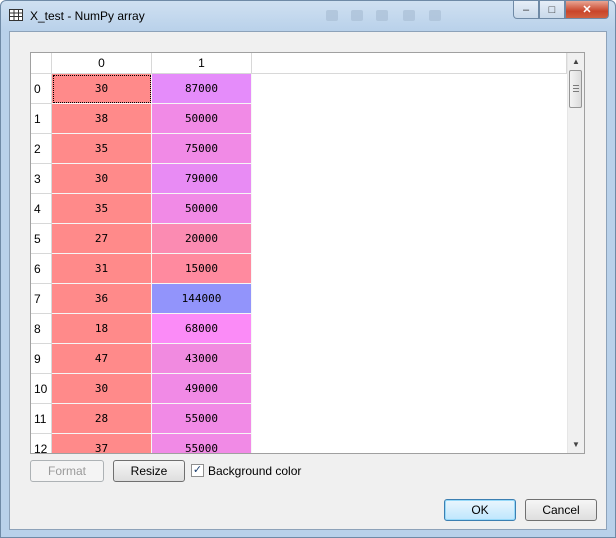  Describe the element at coordinates (102, 269) in the screenshot. I see `table-cell: 31` at that location.